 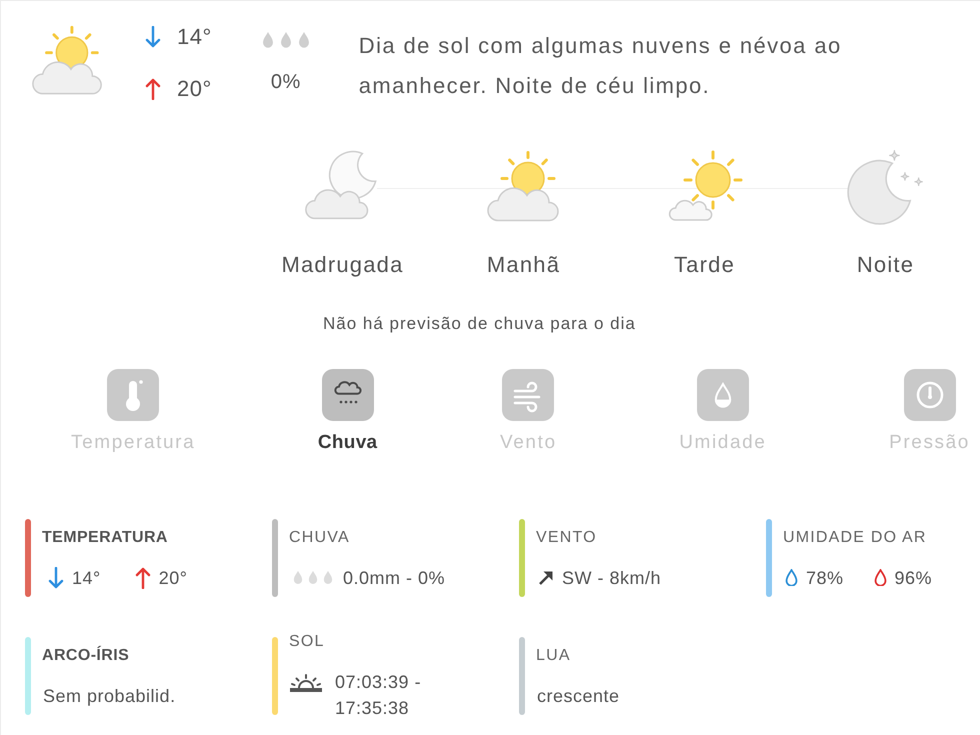 What do you see at coordinates (612, 577) in the screenshot?
I see `wind-speed: SW - 8km/h` at bounding box center [612, 577].